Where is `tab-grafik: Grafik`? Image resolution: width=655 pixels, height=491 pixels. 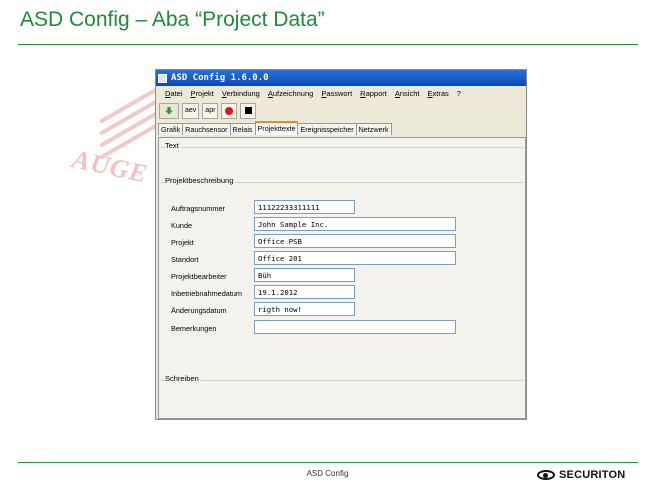 tab-grafik: Grafik is located at coordinates (171, 129).